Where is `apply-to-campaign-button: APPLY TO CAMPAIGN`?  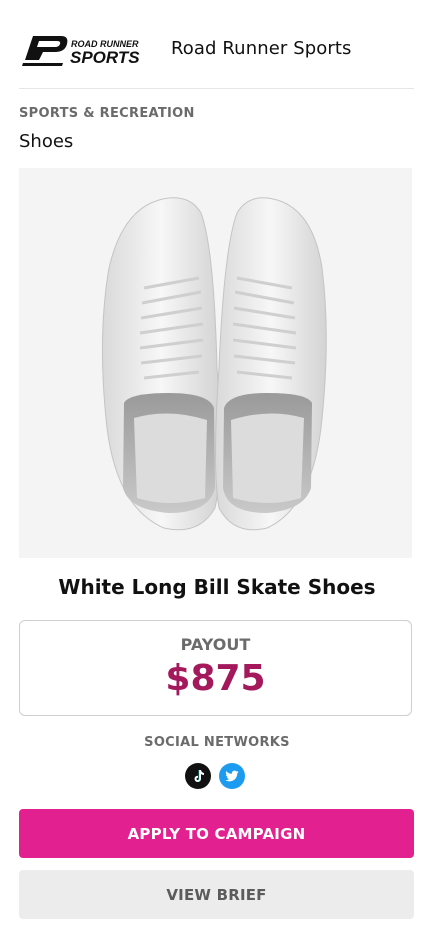
apply-to-campaign-button: APPLY TO CAMPAIGN is located at coordinates (216, 833).